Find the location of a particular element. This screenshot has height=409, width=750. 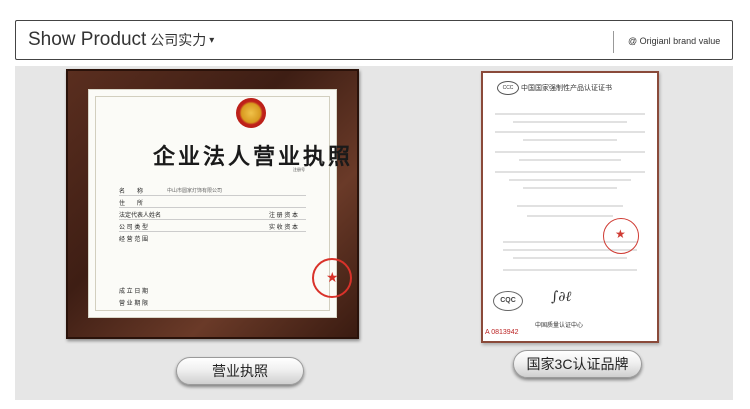

license-right-label: 注 册 资 本 is located at coordinates (284, 216).